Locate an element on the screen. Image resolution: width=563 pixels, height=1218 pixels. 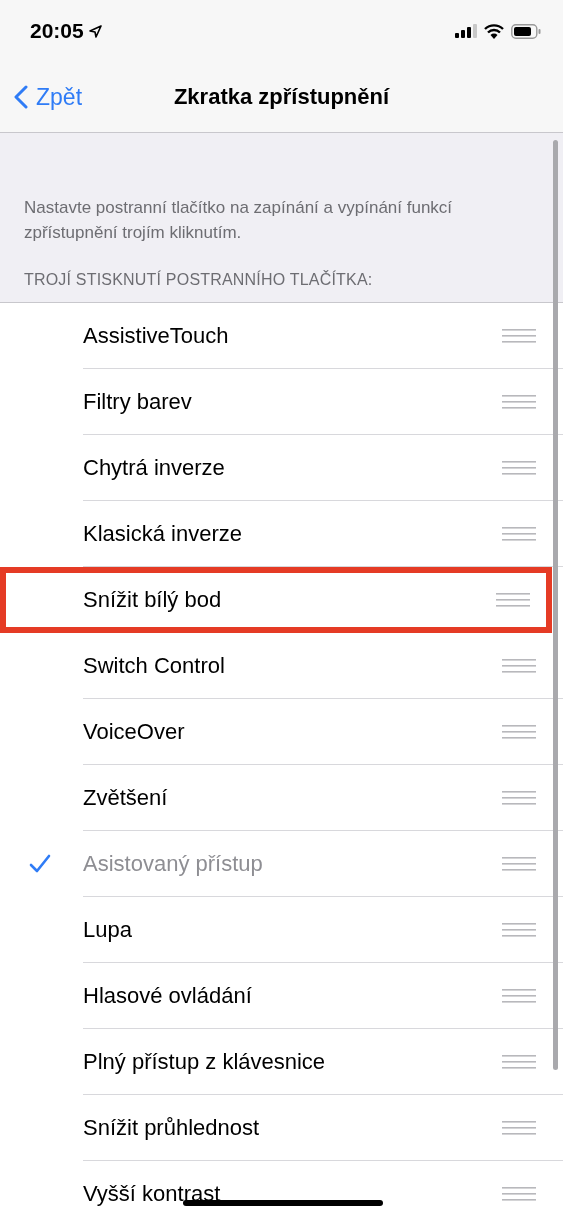
option-label: AssistiveTouch is located at coordinates (156, 335).